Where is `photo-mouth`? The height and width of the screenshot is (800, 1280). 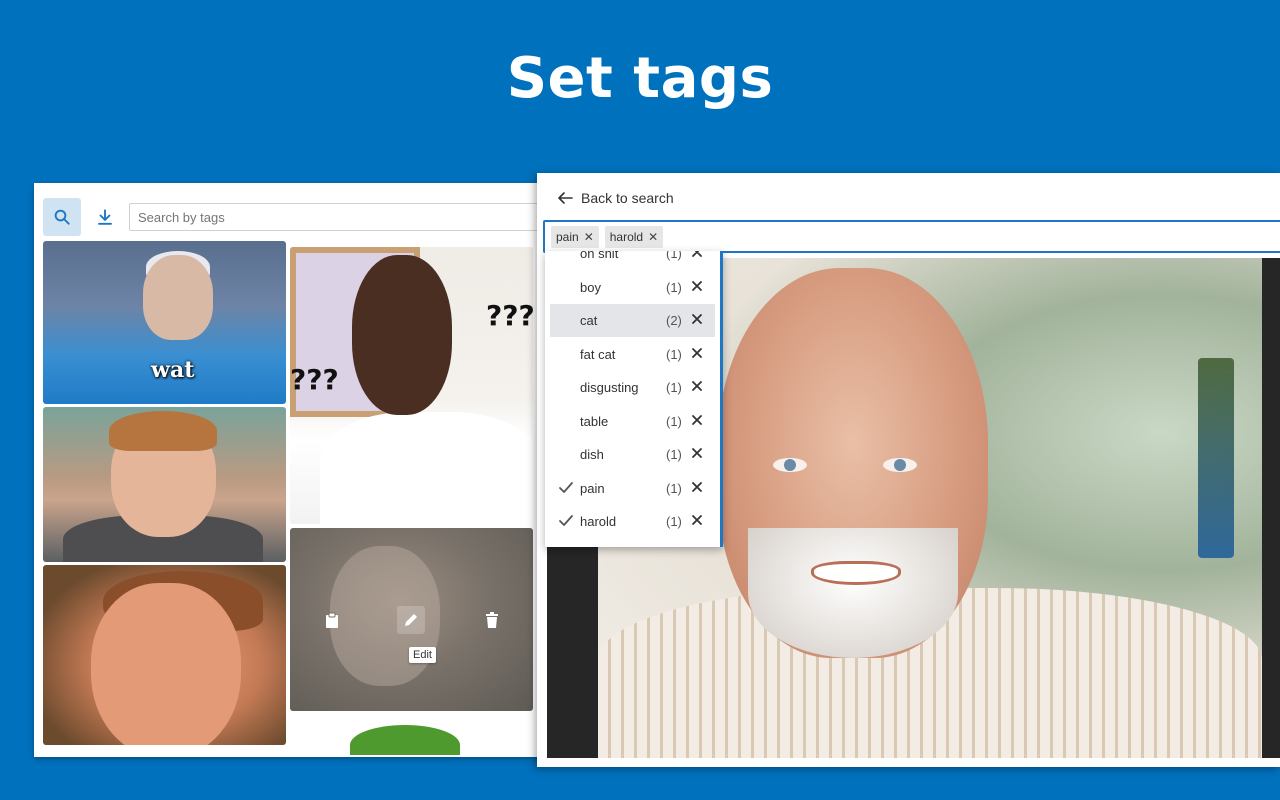
photo-mouth is located at coordinates (856, 573).